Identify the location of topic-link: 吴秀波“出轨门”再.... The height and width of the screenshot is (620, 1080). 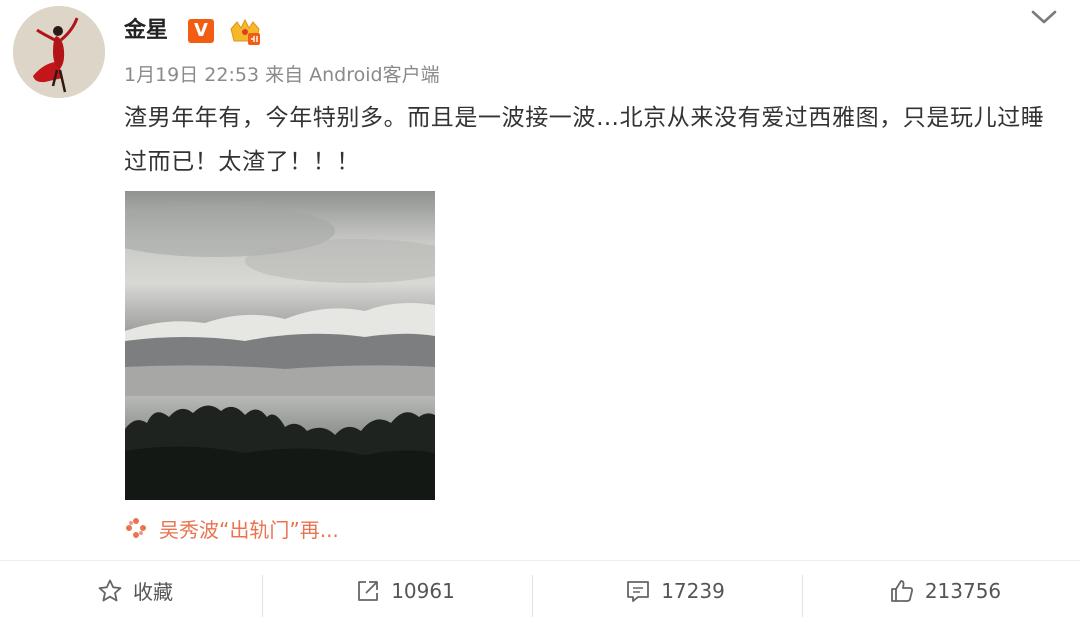
(232, 528).